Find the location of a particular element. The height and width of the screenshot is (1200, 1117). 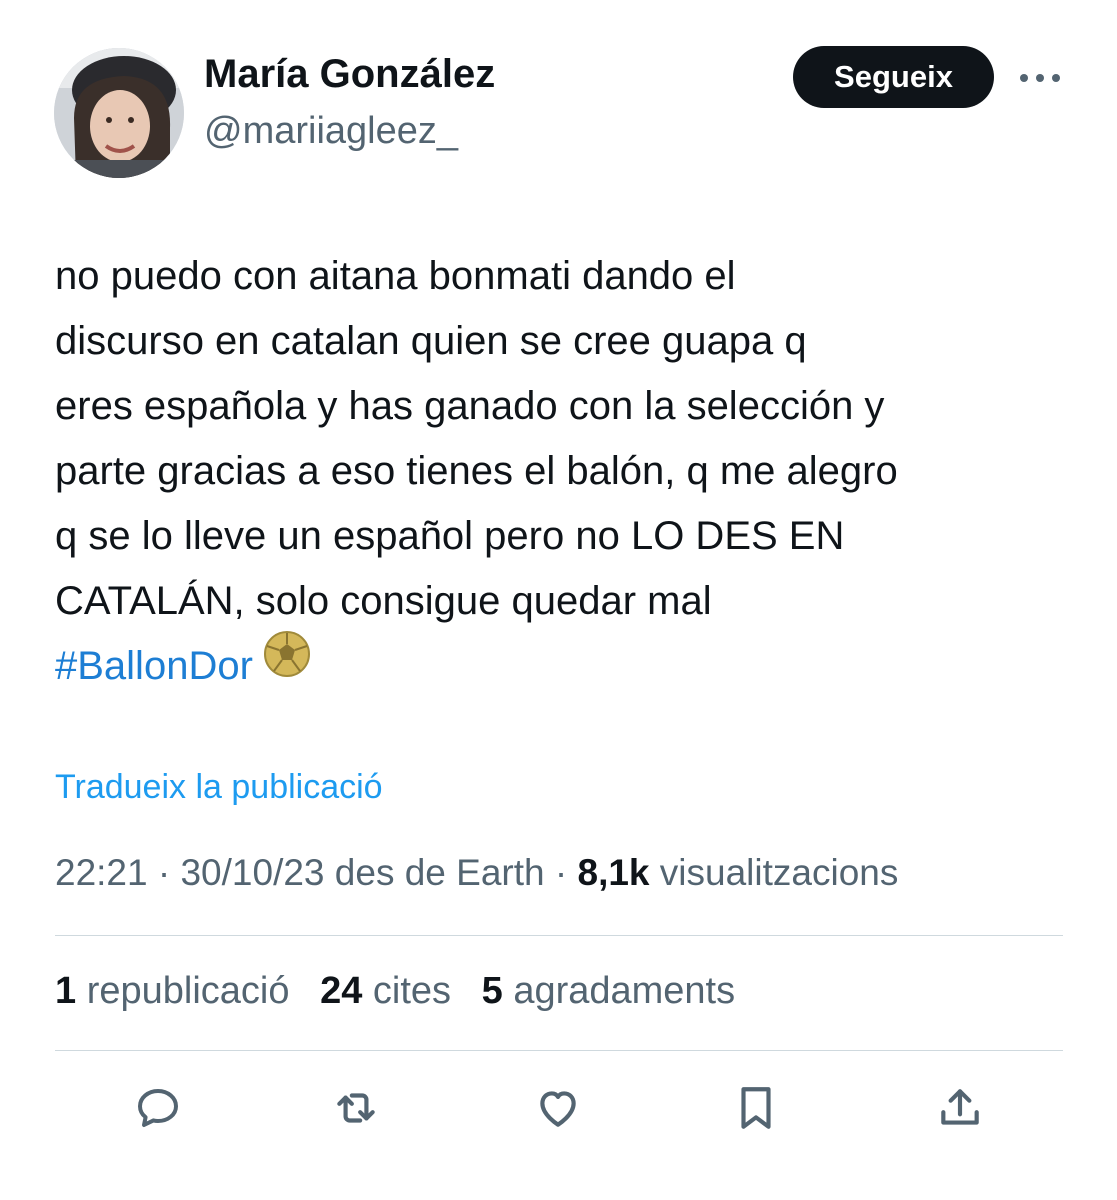

follow-button: Segueix is located at coordinates (893, 77).